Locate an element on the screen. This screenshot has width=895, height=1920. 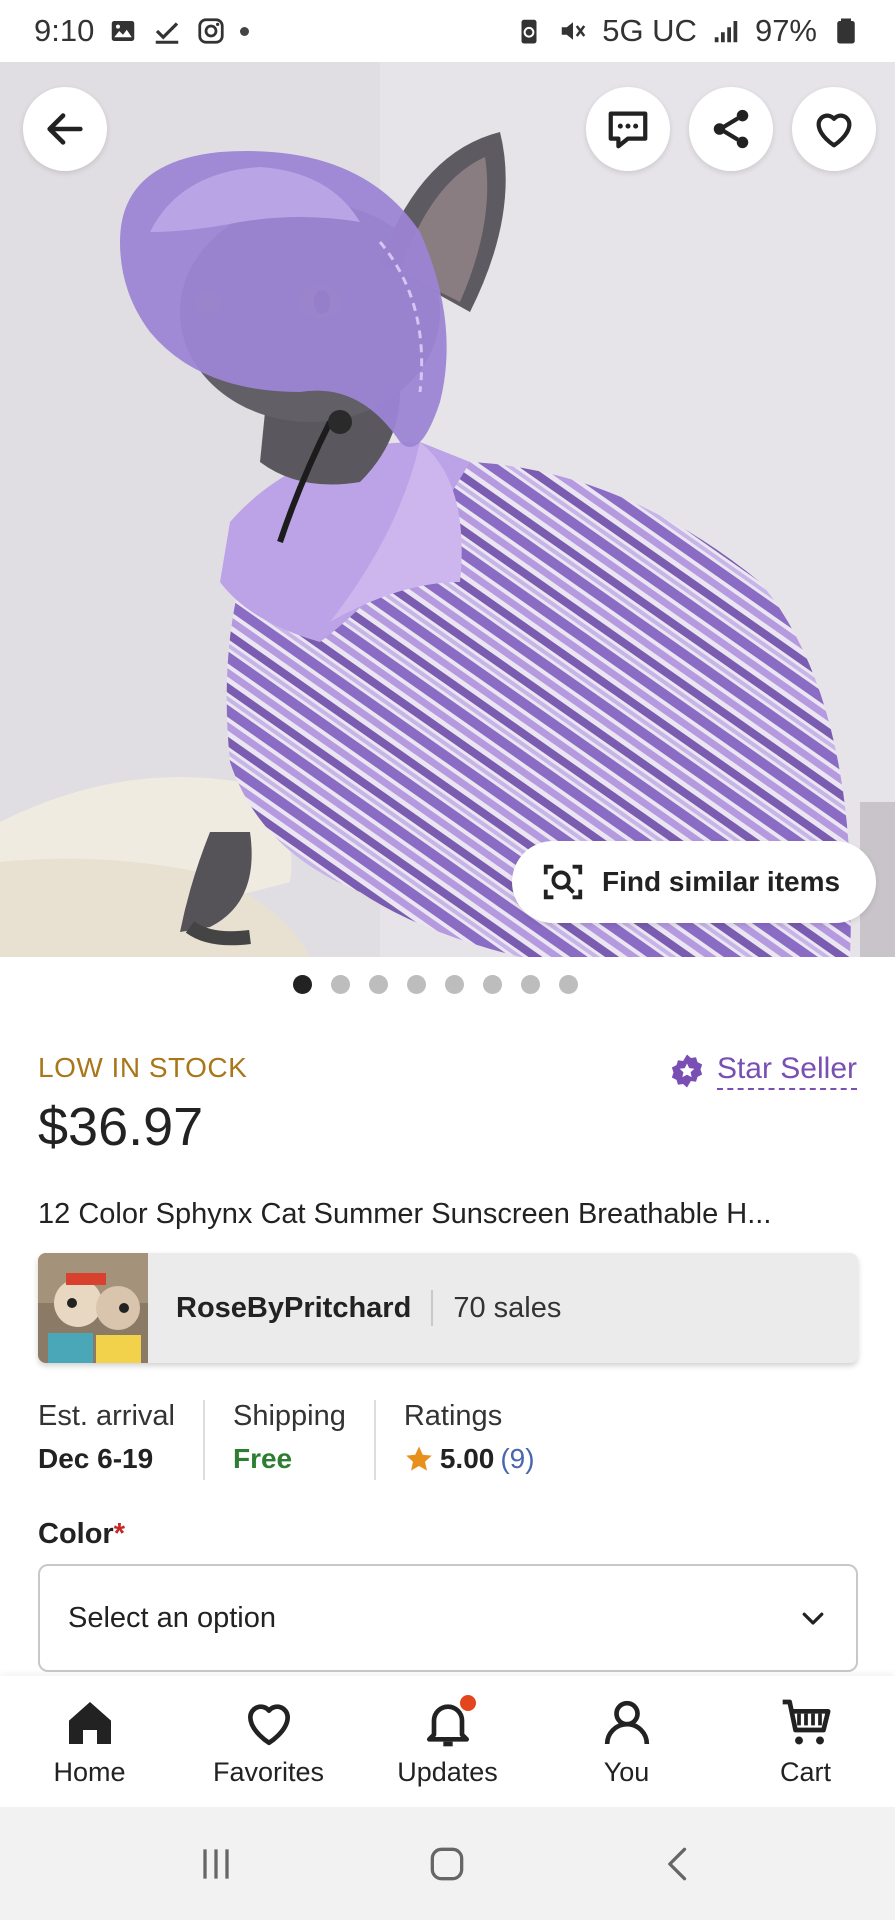
data-saver-icon is located at coordinates (529, 31).